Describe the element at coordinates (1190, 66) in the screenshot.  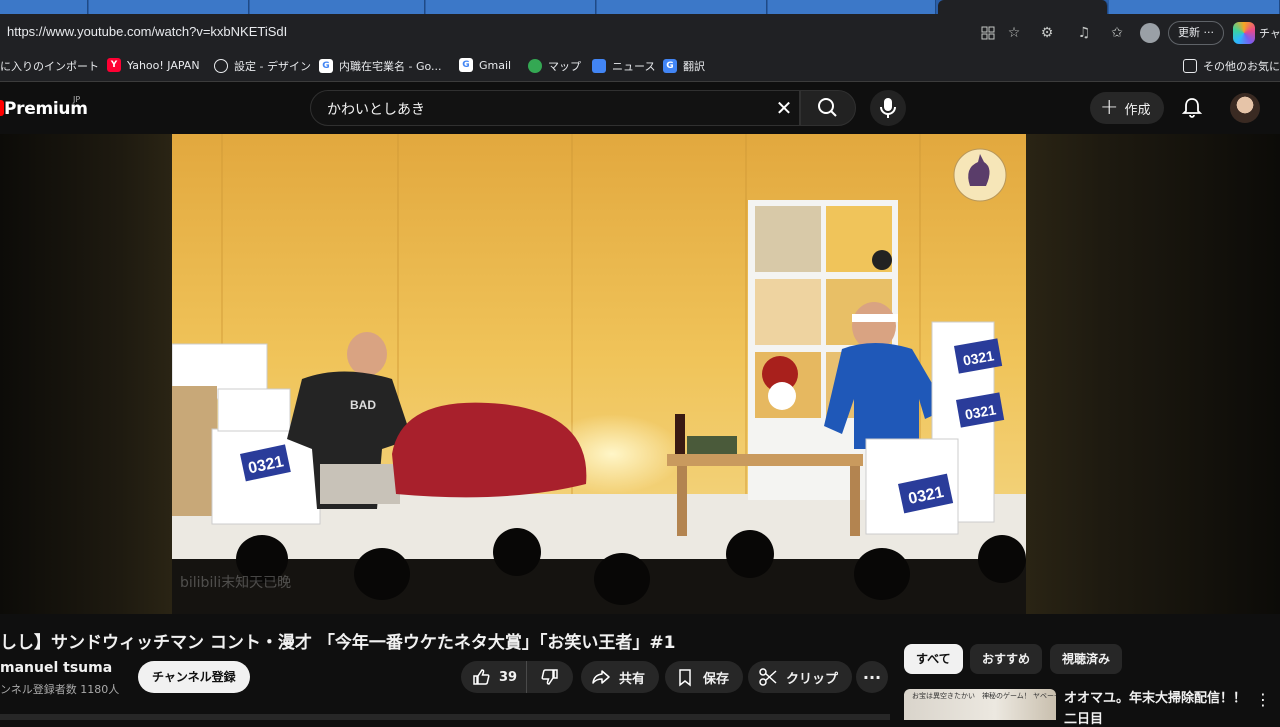
I see `folder-icon` at that location.